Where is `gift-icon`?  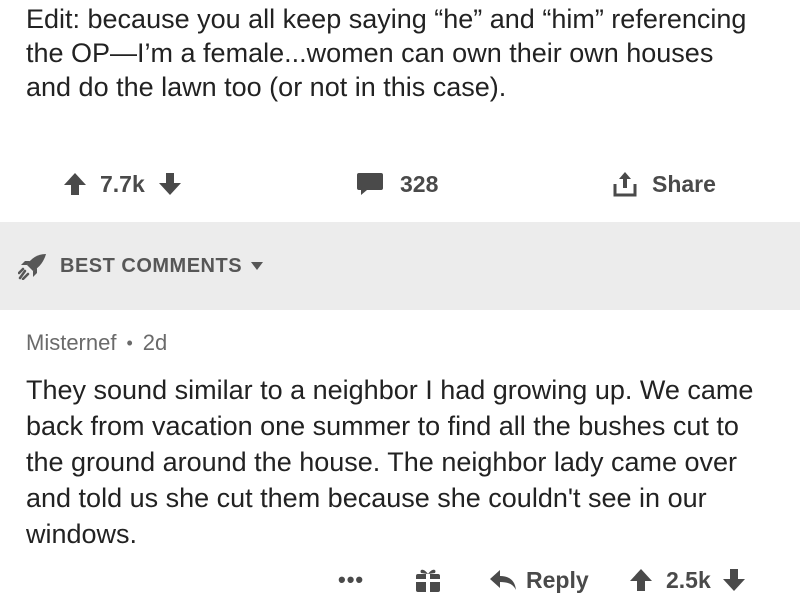
gift-icon is located at coordinates (428, 580).